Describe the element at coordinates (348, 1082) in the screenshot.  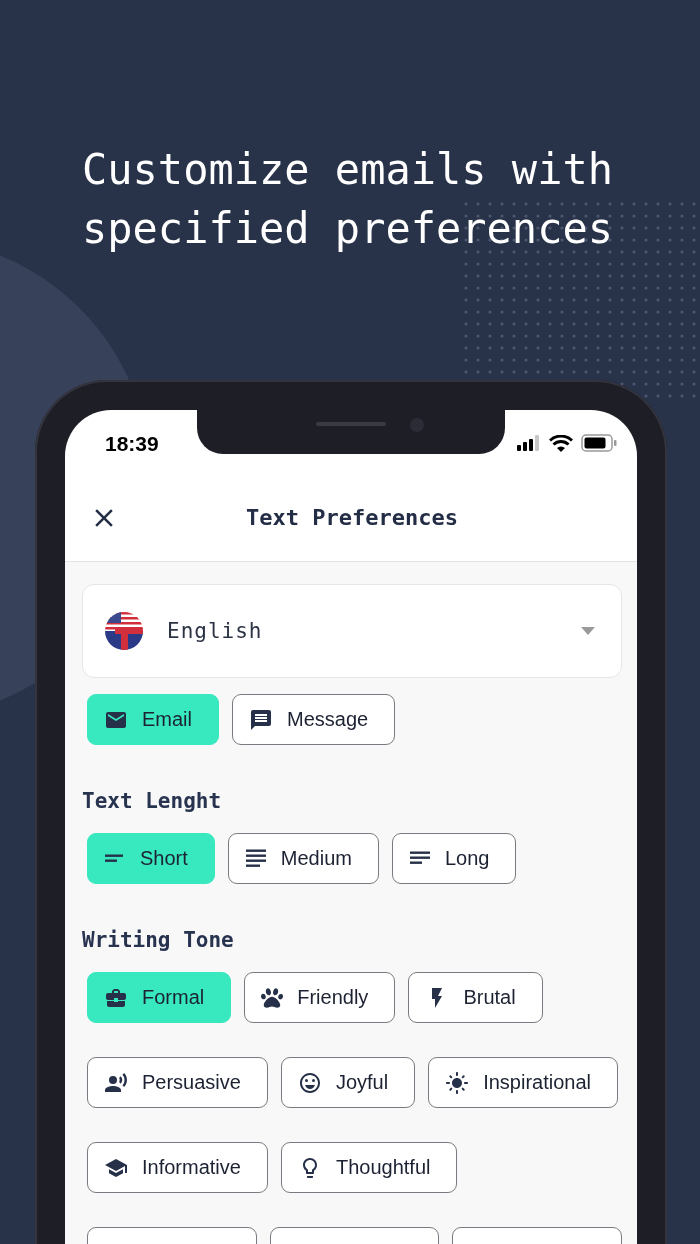
I see `option-chip: Joyful` at that location.